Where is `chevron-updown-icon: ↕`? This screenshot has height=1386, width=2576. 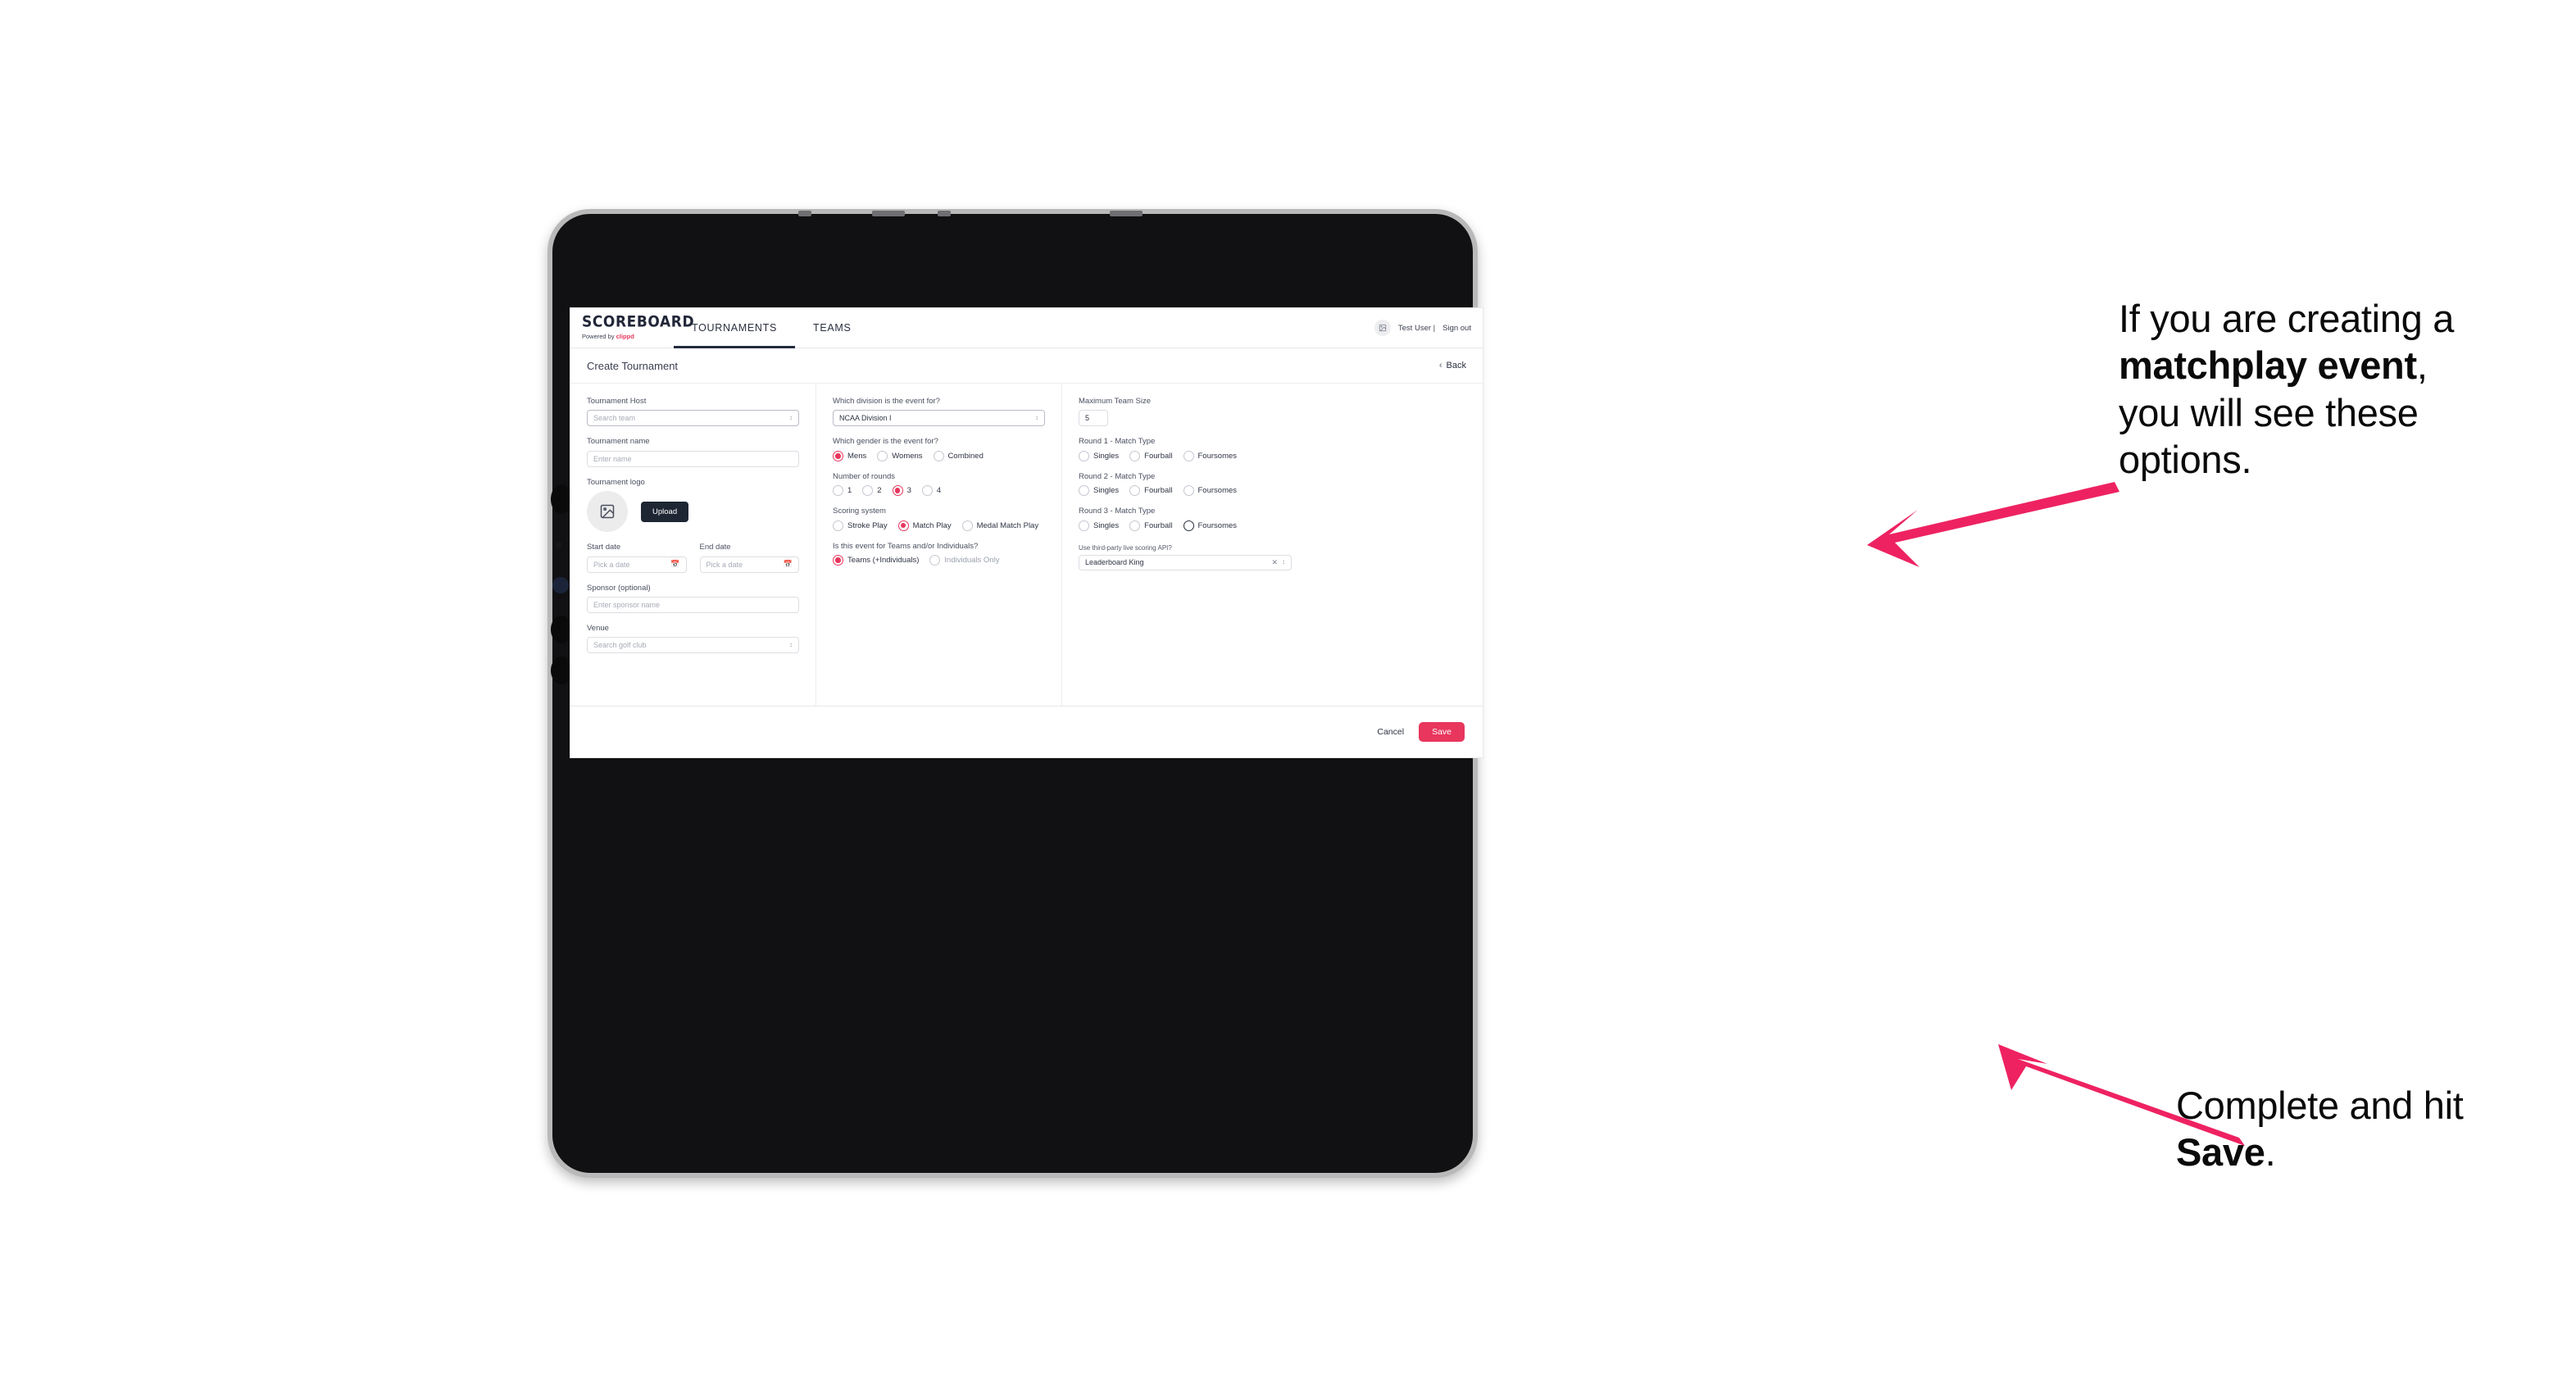 chevron-updown-icon: ↕ is located at coordinates (1283, 562).